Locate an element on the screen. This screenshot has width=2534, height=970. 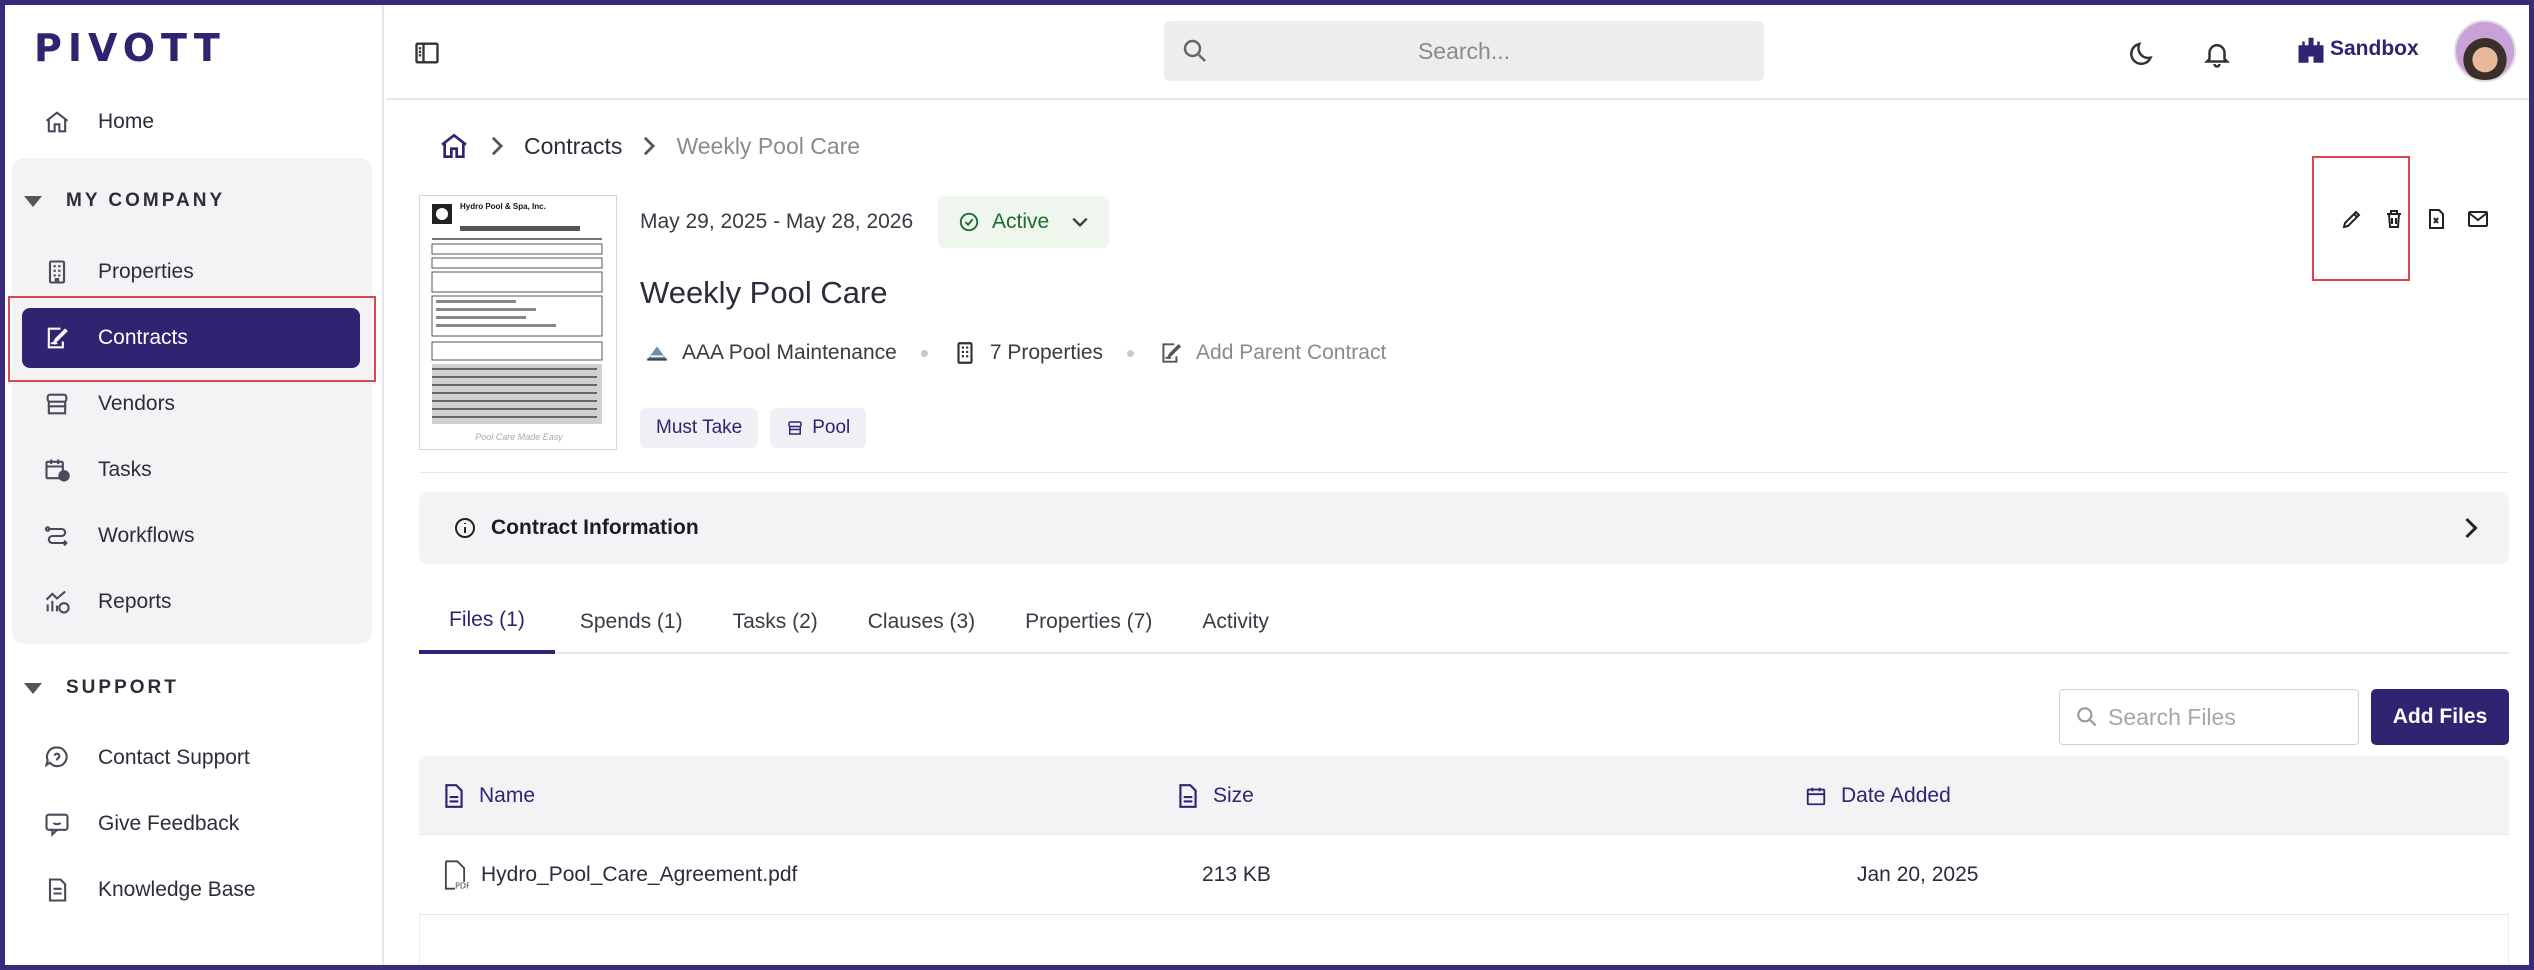
file-size-cell: 213 KB is located at coordinates (1236, 874).